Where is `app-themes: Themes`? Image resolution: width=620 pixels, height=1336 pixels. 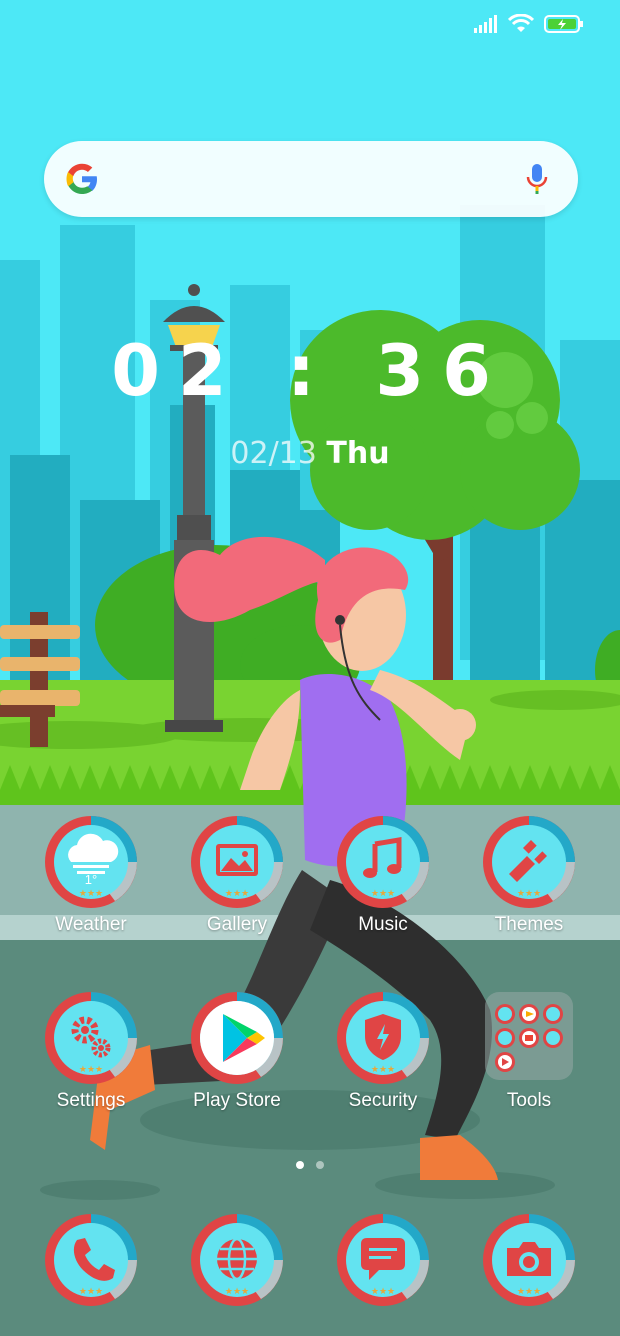
app-themes: Themes is located at coordinates (529, 876).